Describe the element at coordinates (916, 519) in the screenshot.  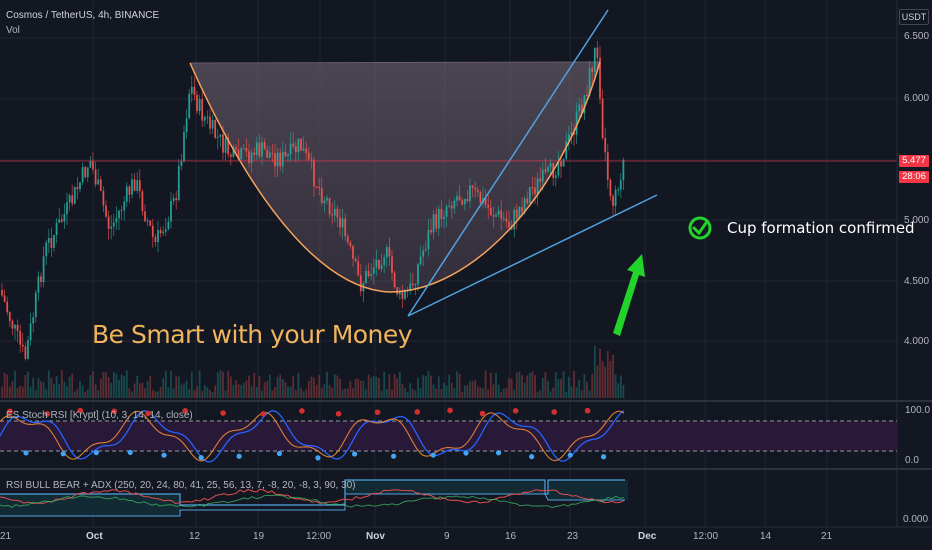
I see `adx-tick: 0.000` at that location.